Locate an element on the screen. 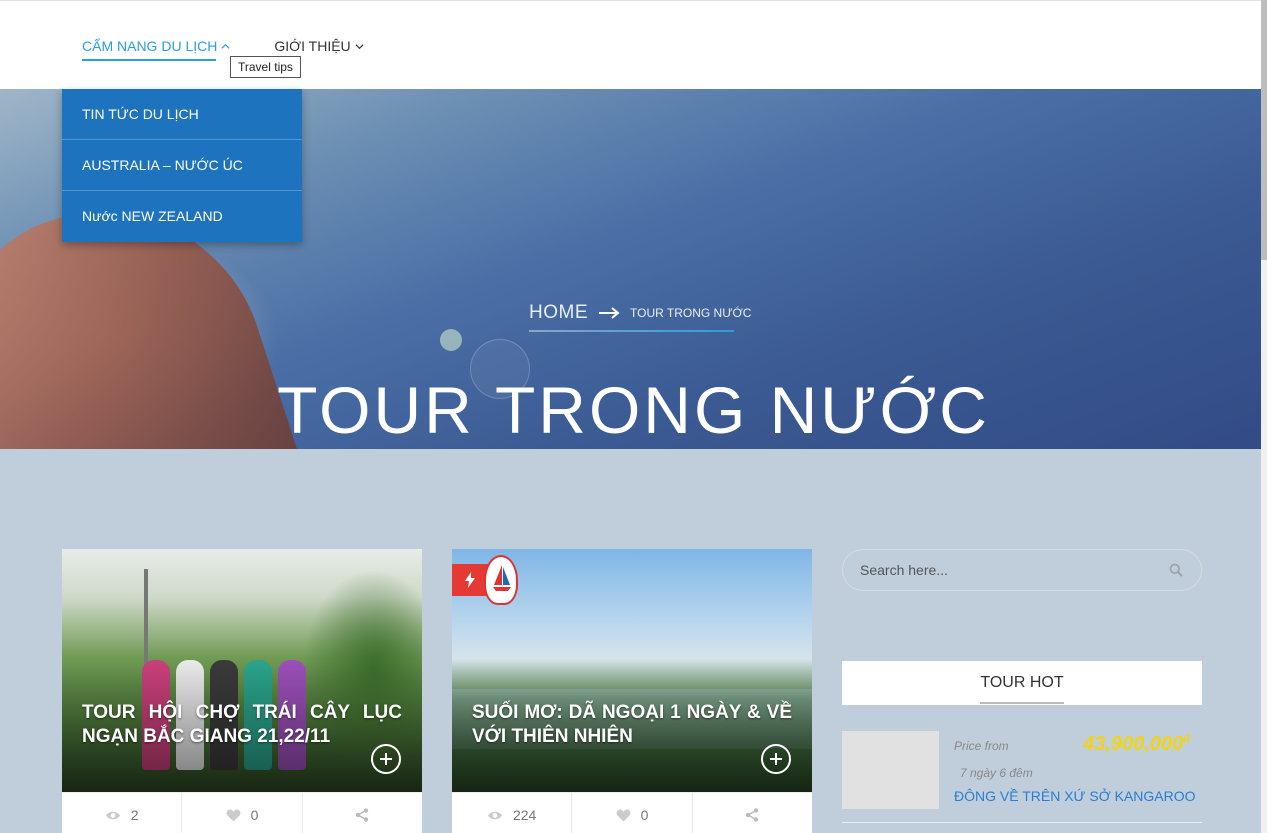 The width and height of the screenshot is (1267, 833). tour-card-stats: 2 0 is located at coordinates (242, 812).